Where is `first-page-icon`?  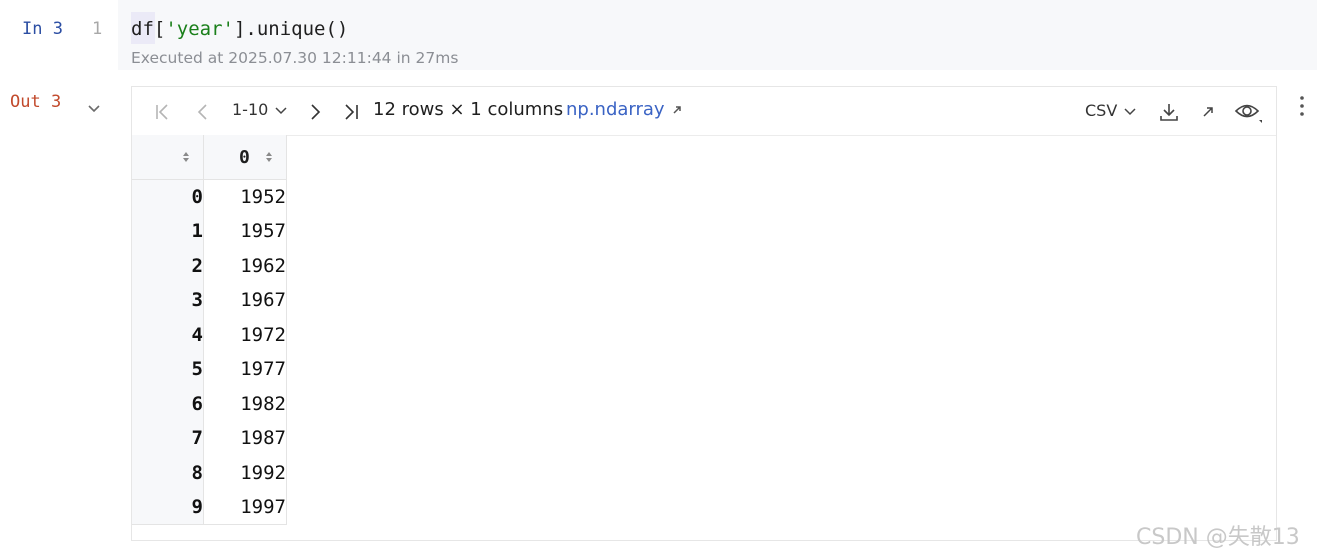
first-page-icon is located at coordinates (162, 112).